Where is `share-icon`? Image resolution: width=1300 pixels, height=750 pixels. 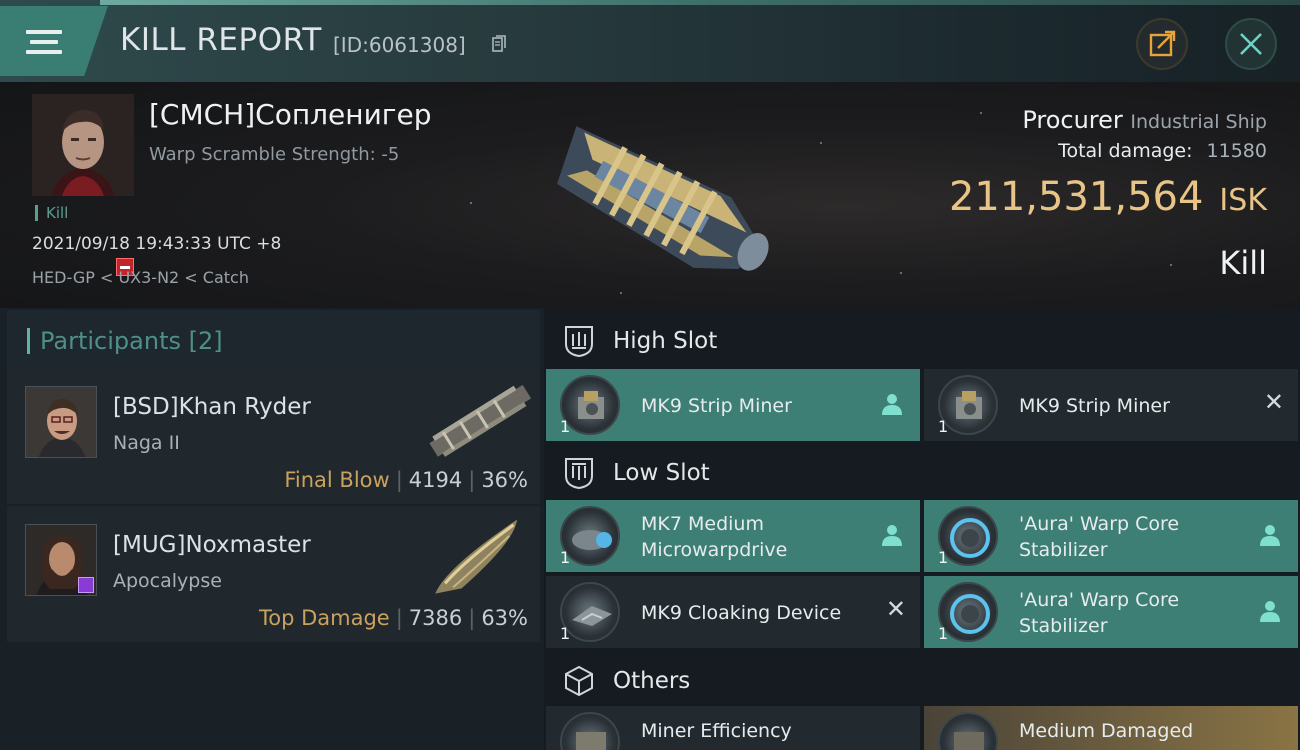 share-icon is located at coordinates (1162, 43).